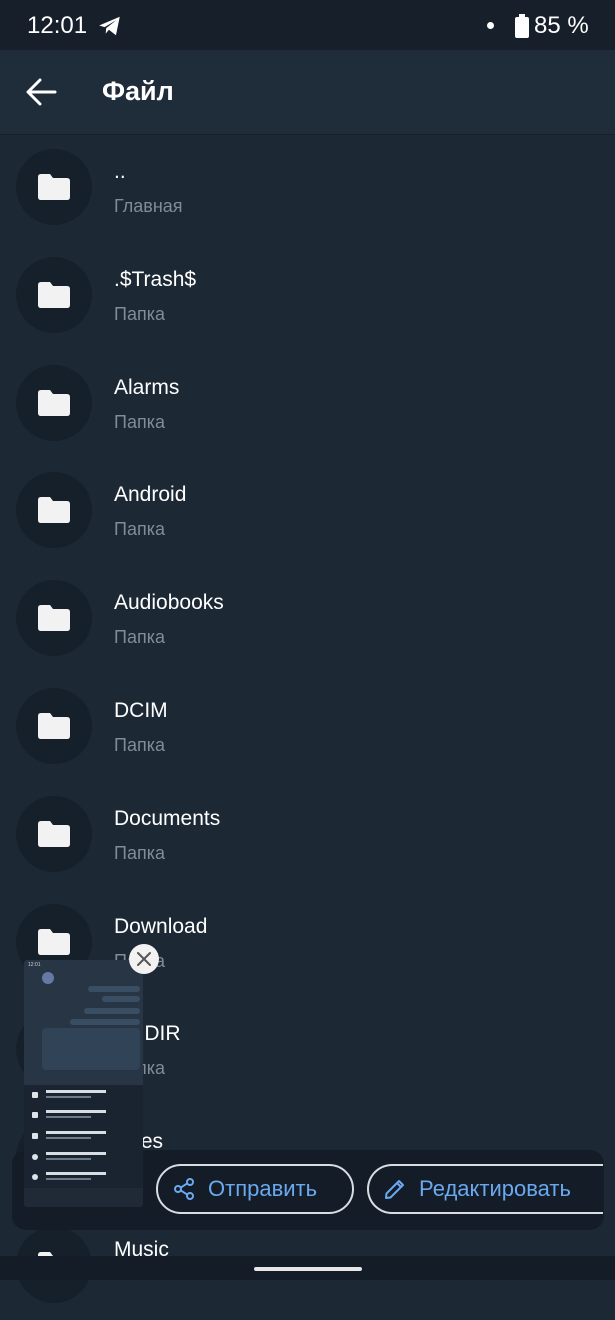 The width and height of the screenshot is (615, 1320). What do you see at coordinates (263, 1188) in the screenshot?
I see `send-label: Отправить` at bounding box center [263, 1188].